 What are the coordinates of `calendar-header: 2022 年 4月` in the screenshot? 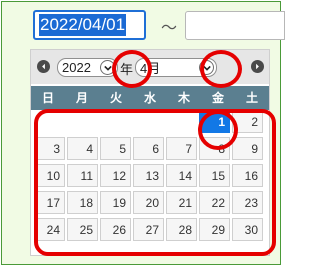 It's located at (150, 67).